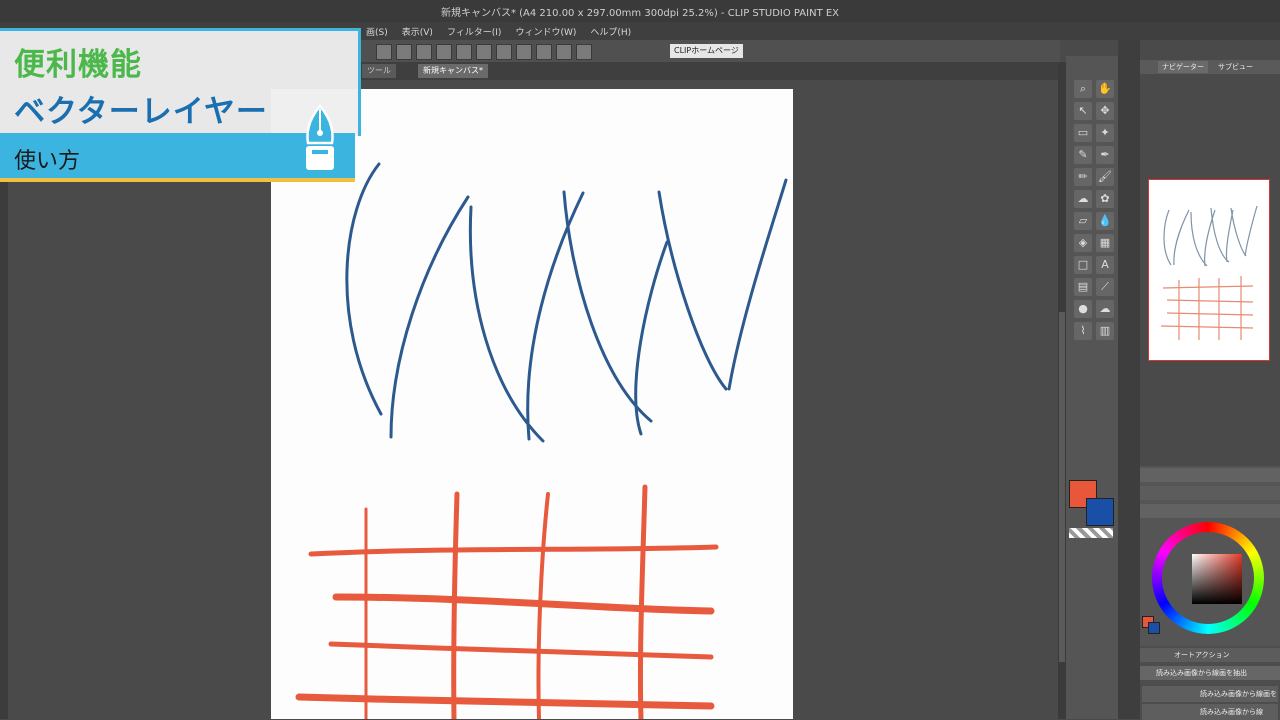  I want to click on saturation-value-box, so click(1217, 579).